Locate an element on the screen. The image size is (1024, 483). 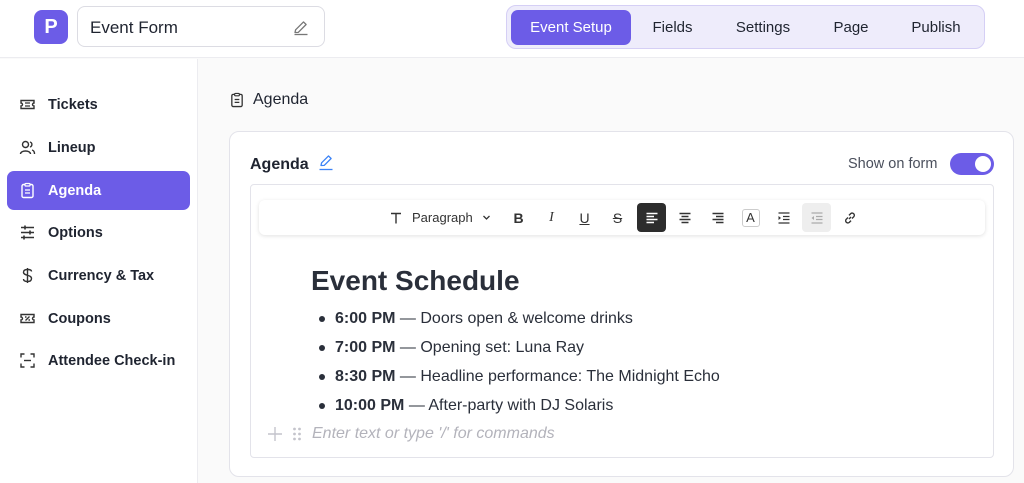
section-header: Agenda is located at coordinates (268, 100).